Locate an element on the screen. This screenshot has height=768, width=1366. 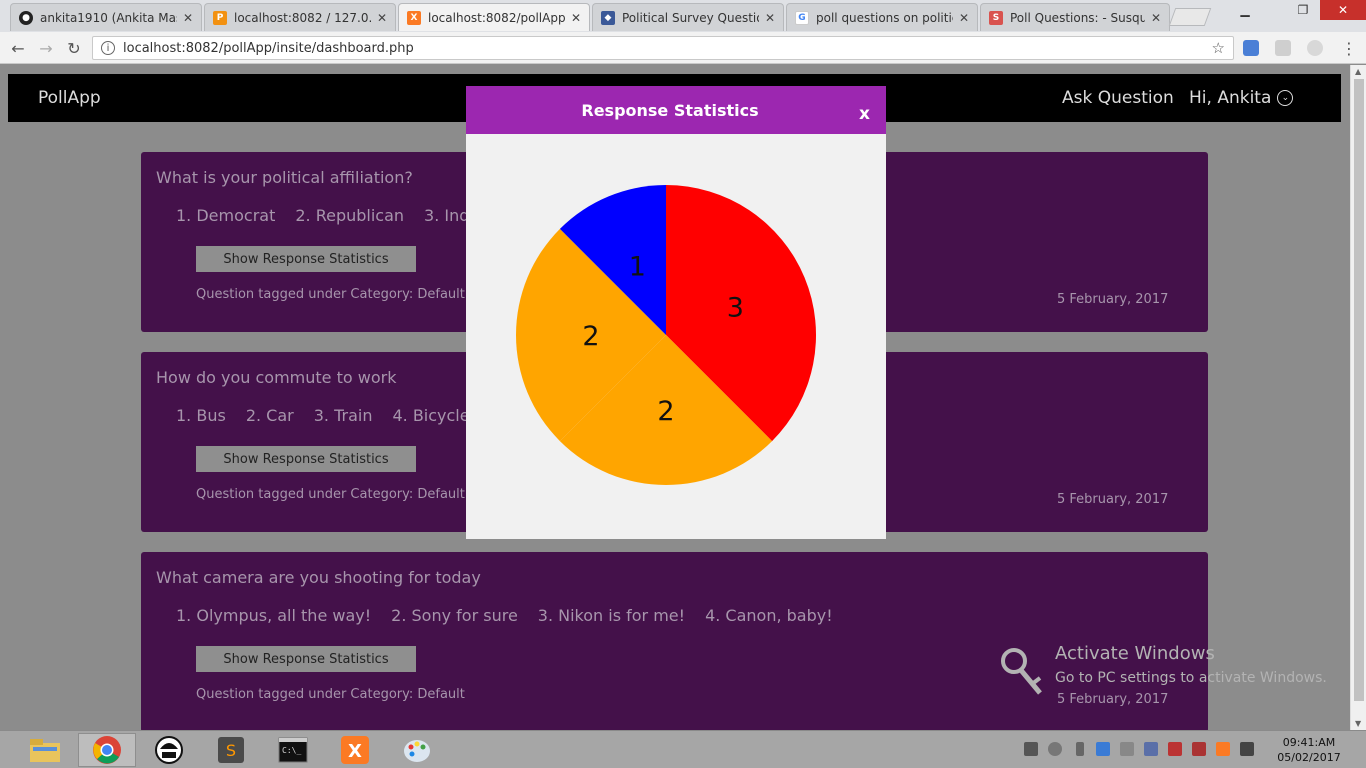
chrome-icon is located at coordinates (107, 750).